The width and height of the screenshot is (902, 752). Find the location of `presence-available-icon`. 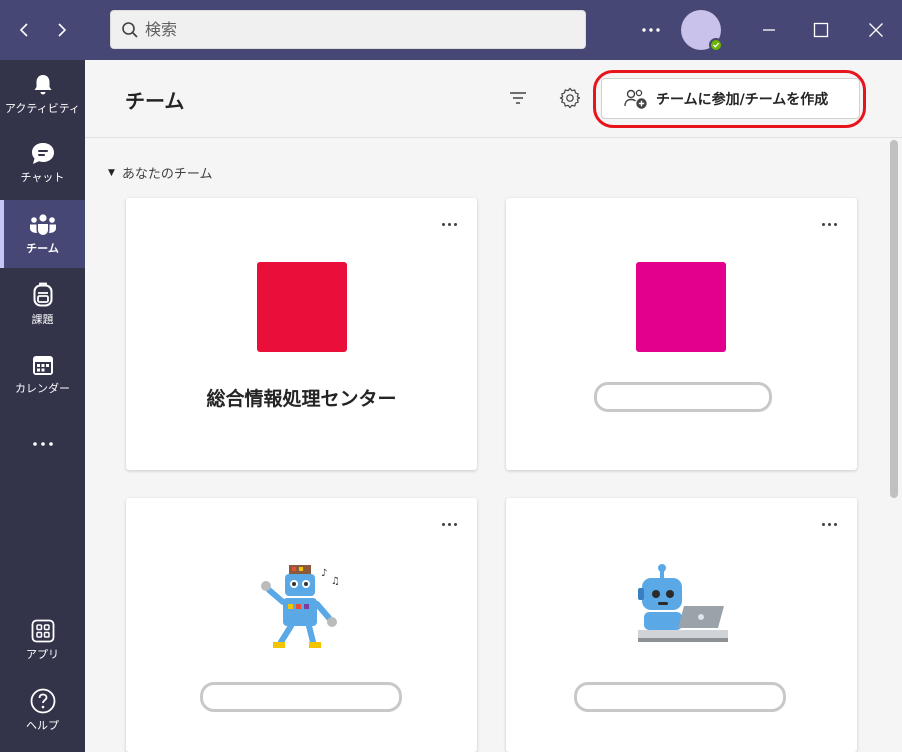

presence-available-icon is located at coordinates (716, 45).